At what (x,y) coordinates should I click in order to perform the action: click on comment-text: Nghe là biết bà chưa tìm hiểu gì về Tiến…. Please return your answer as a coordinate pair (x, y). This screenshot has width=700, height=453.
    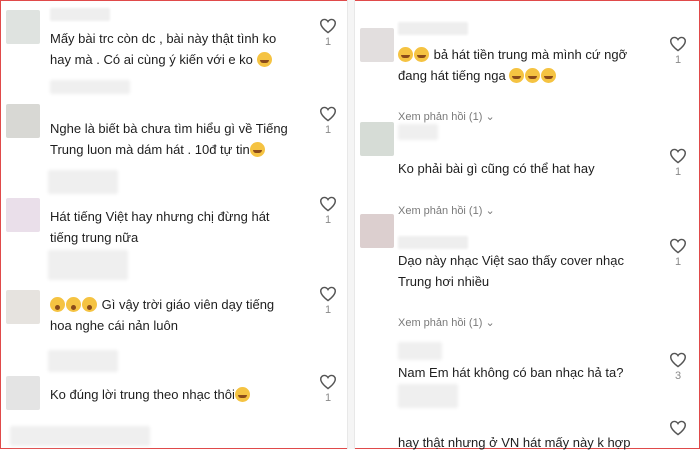
    Looking at the image, I should click on (169, 139).